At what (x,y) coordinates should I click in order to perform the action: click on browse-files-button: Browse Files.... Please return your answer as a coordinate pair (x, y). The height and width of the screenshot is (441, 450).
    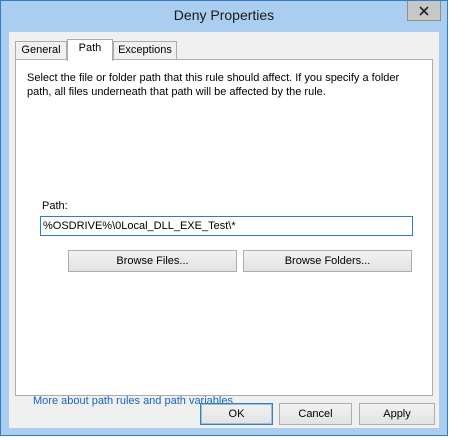
    Looking at the image, I should click on (152, 261).